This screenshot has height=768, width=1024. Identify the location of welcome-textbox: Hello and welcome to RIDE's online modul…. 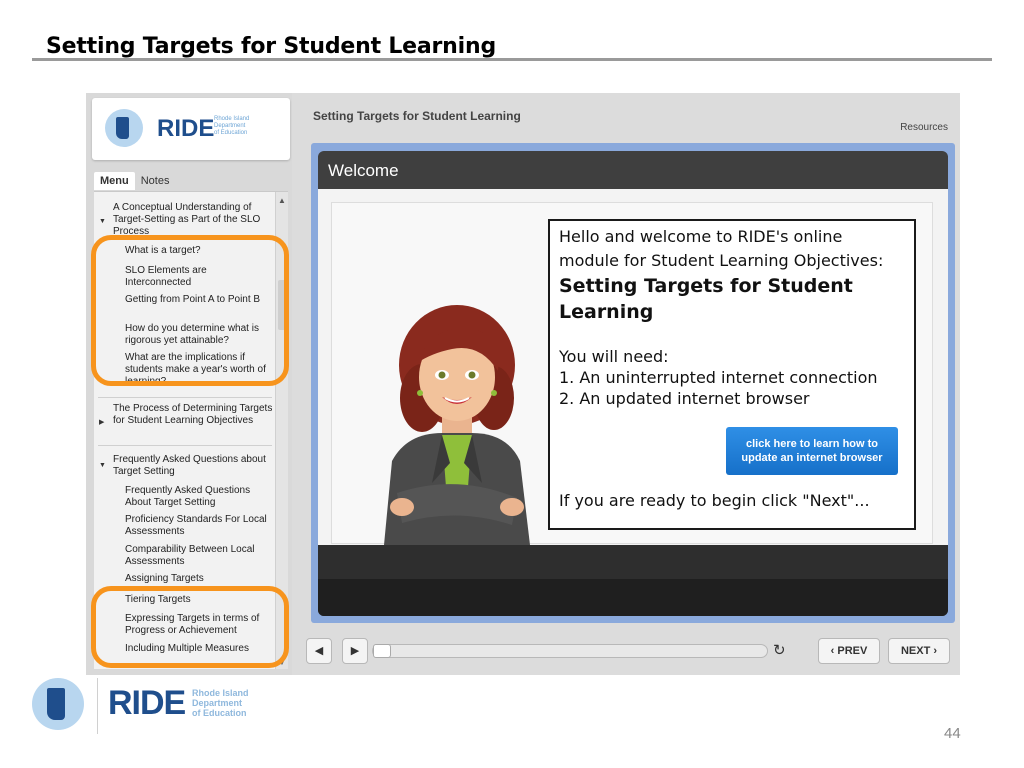
(732, 374).